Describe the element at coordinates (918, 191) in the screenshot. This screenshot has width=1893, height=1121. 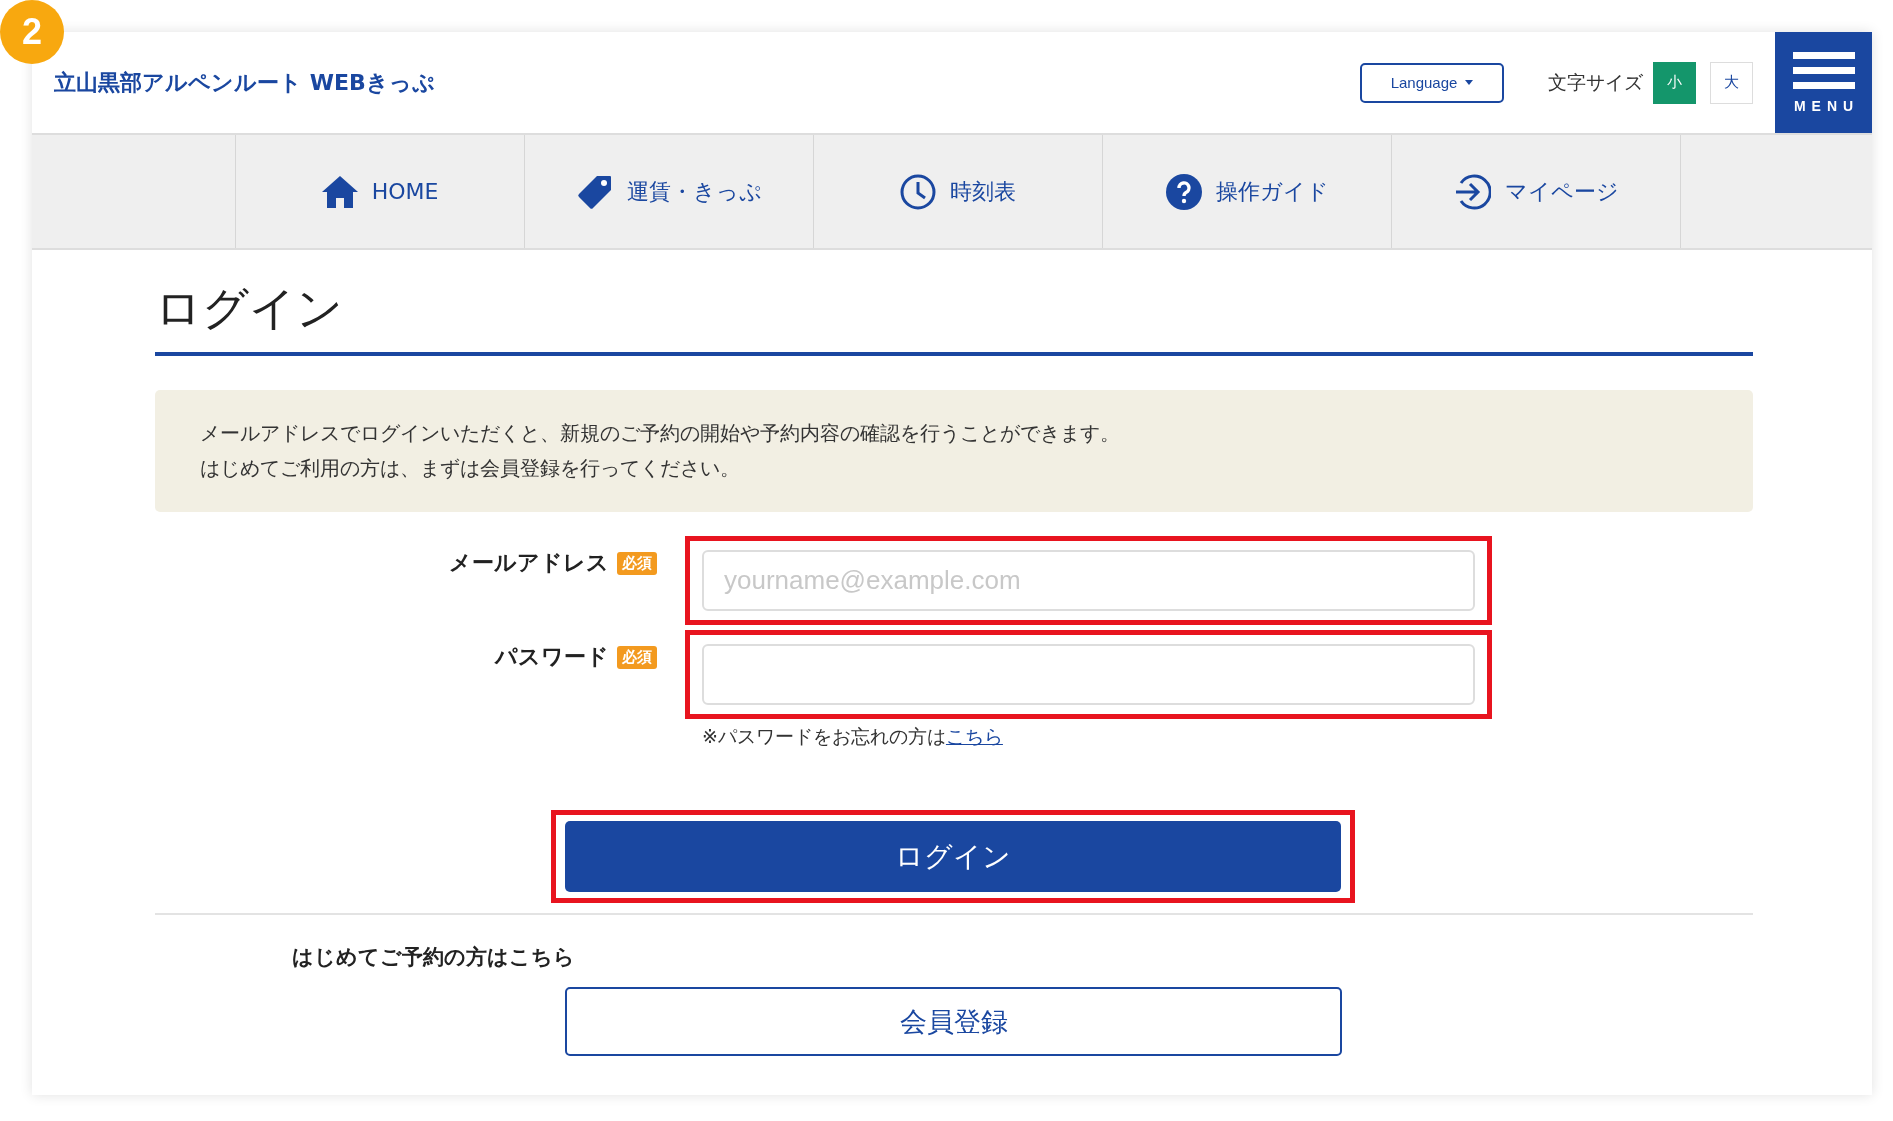
I see `clock-icon` at that location.